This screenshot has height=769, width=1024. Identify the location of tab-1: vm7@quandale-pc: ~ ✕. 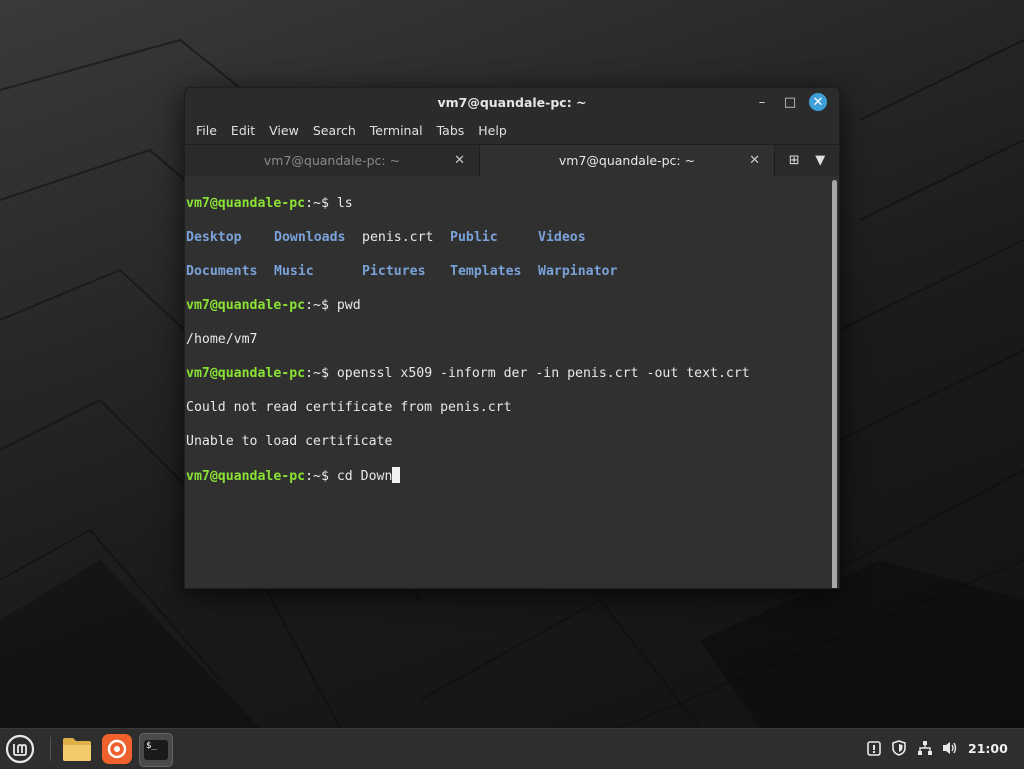
(332, 160).